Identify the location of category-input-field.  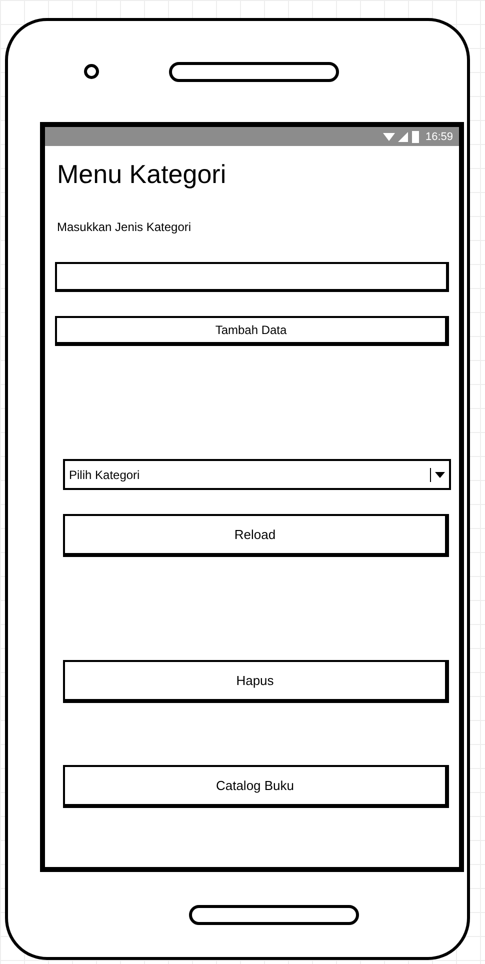
(252, 277).